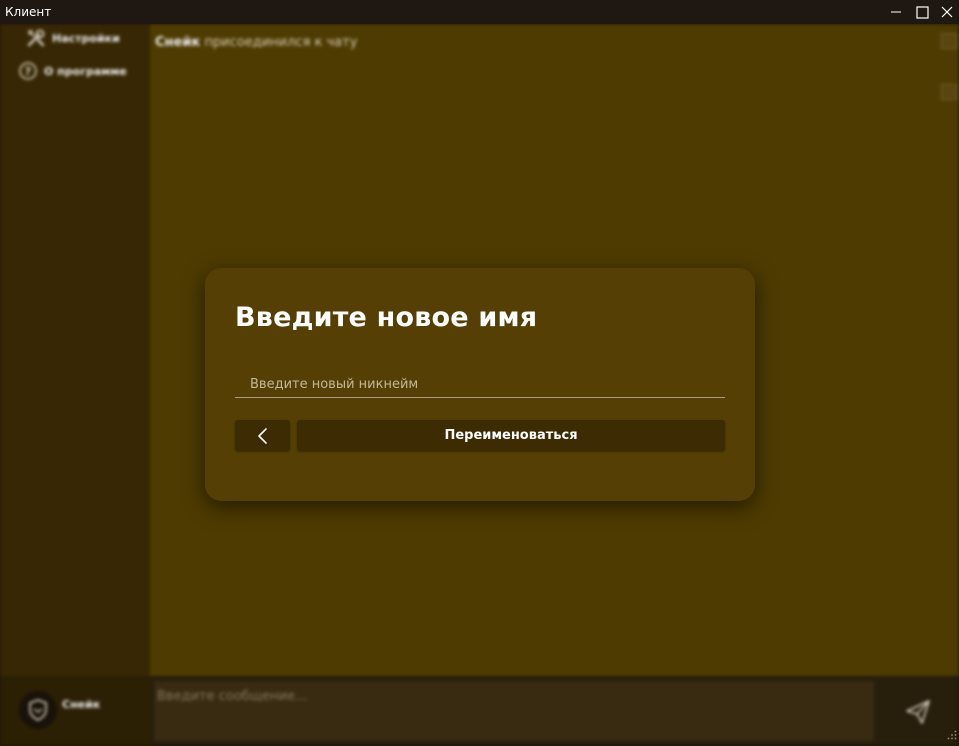  What do you see at coordinates (479, 12) in the screenshot?
I see `title-bar: Клиент` at bounding box center [479, 12].